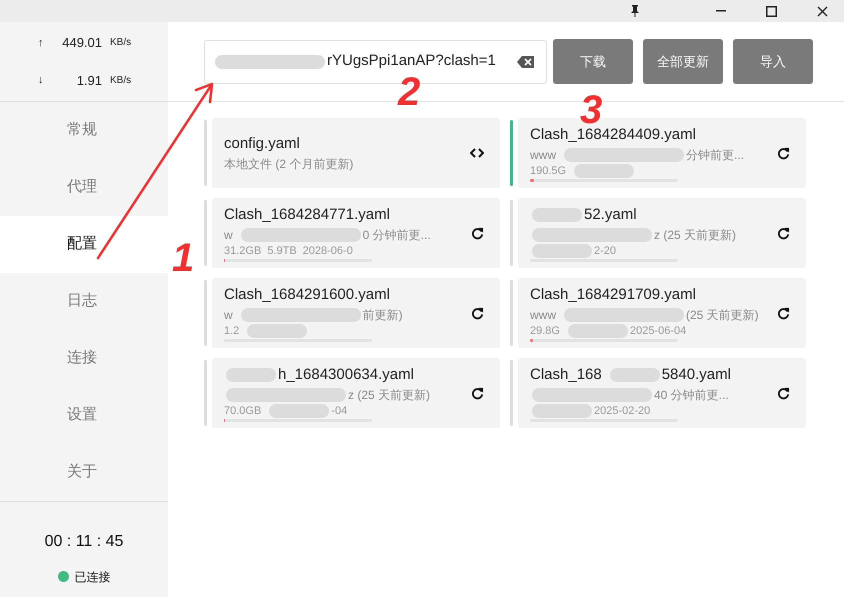 This screenshot has height=597, width=844. Describe the element at coordinates (232, 331) in the screenshot. I see `usage-text: 1.2` at that location.